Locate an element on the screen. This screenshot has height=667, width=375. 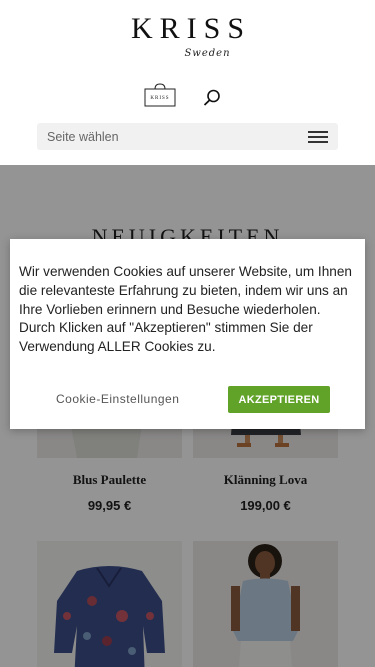
brand-logo: KRISS Sweden is located at coordinates (187, 36).